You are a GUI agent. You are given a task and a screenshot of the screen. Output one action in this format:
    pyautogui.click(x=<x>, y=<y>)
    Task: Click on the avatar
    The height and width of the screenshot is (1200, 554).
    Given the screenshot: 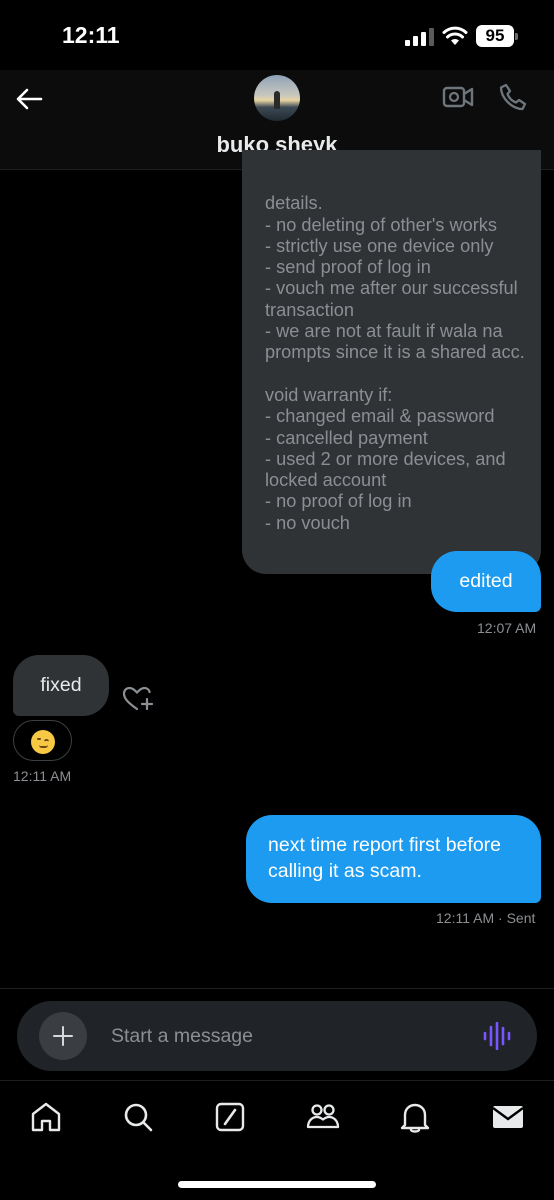 What is the action you would take?
    pyautogui.click(x=277, y=98)
    